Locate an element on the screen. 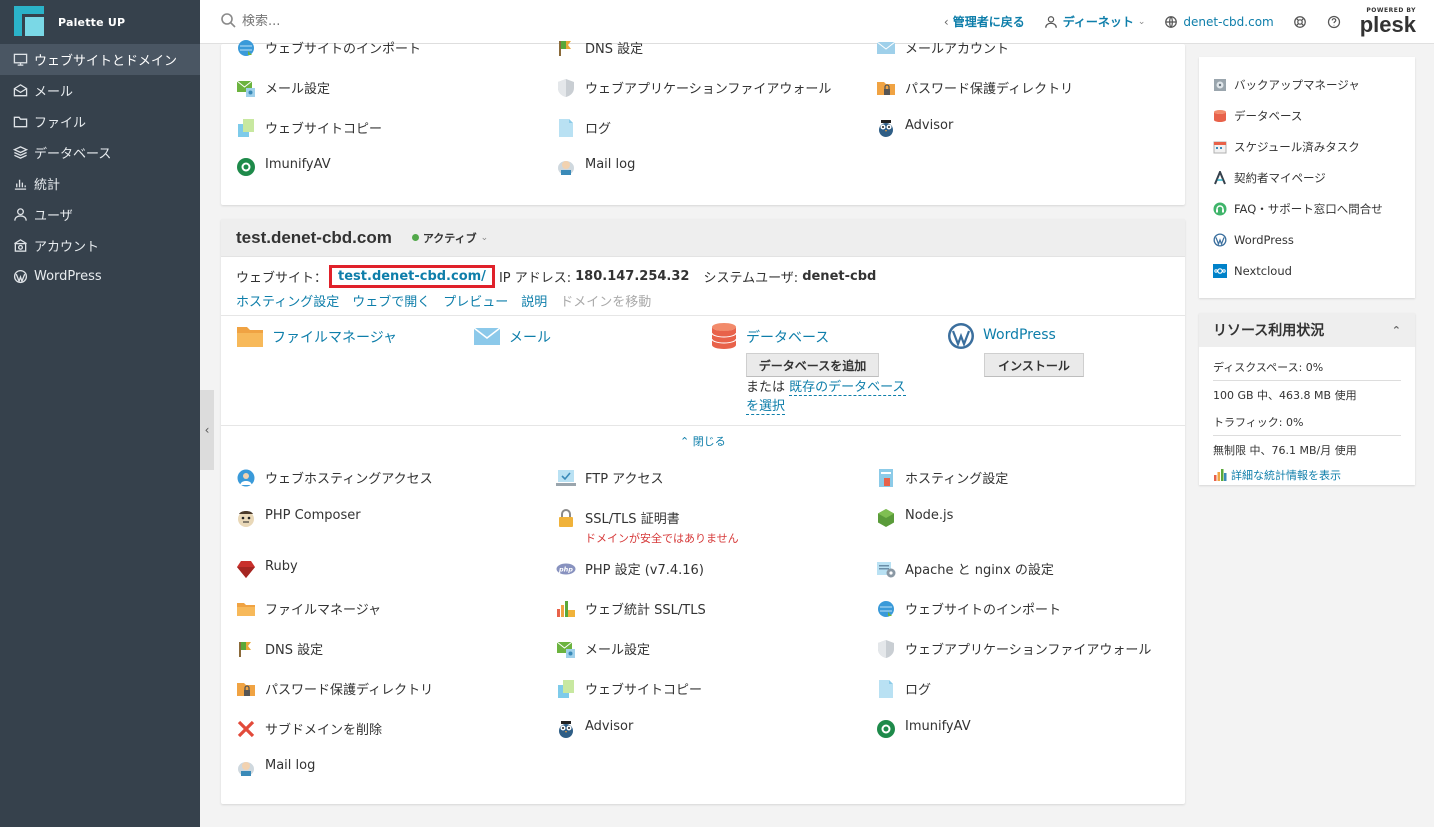 Image resolution: width=1434 pixels, height=827 pixels. tool-logs: ログ is located at coordinates (583, 128).